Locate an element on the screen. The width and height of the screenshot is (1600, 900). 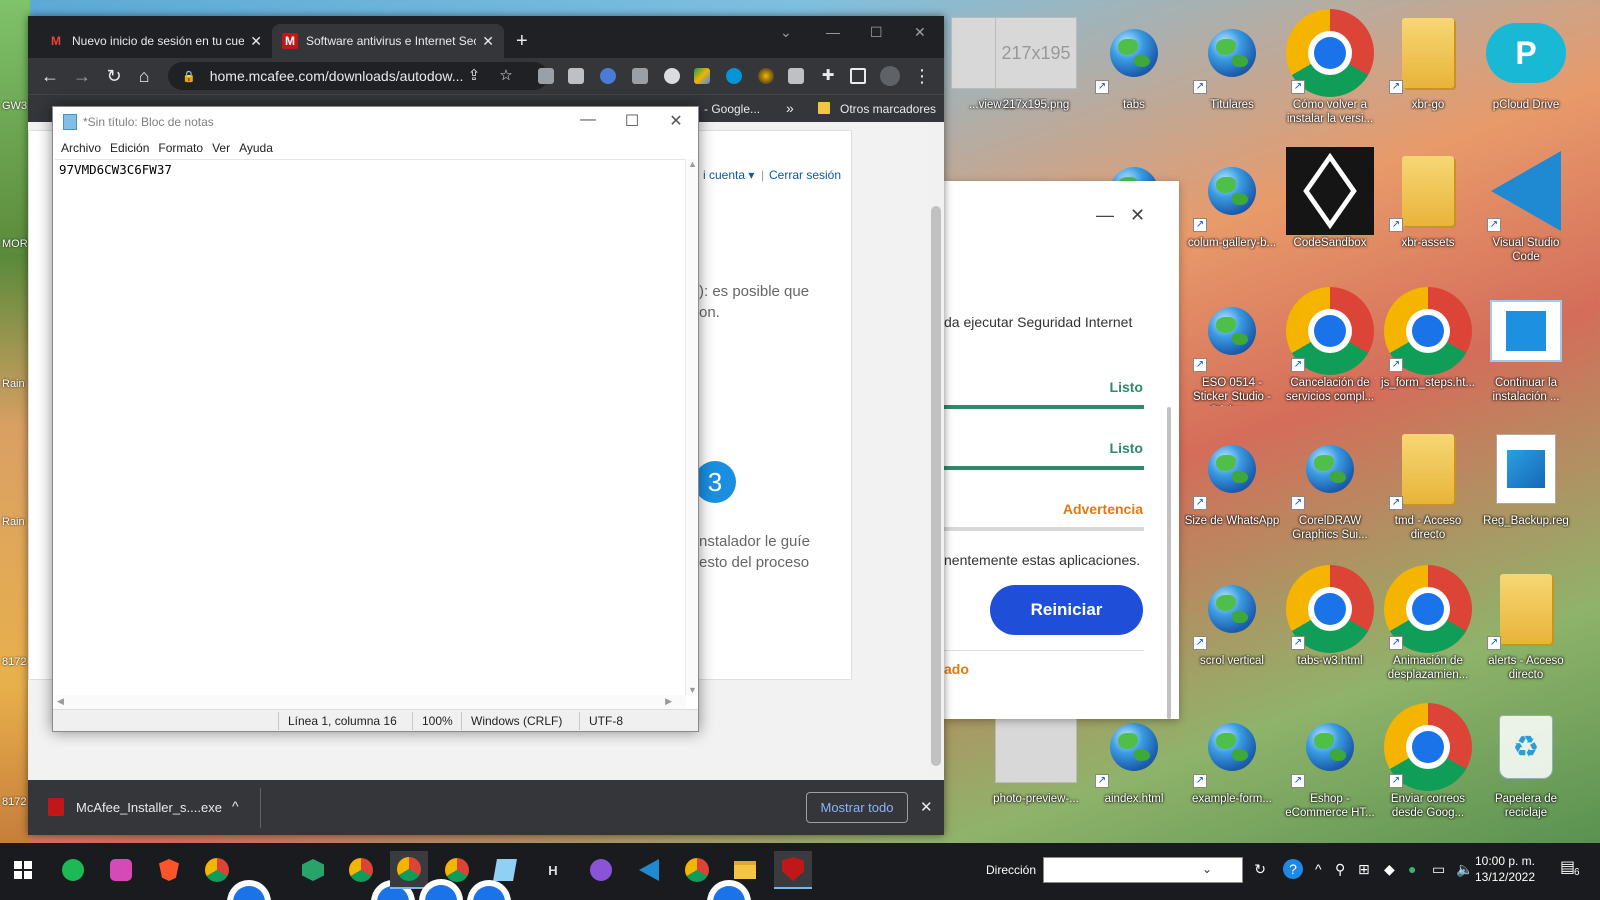
account-link: i cuenta ▾ is located at coordinates (728, 175).